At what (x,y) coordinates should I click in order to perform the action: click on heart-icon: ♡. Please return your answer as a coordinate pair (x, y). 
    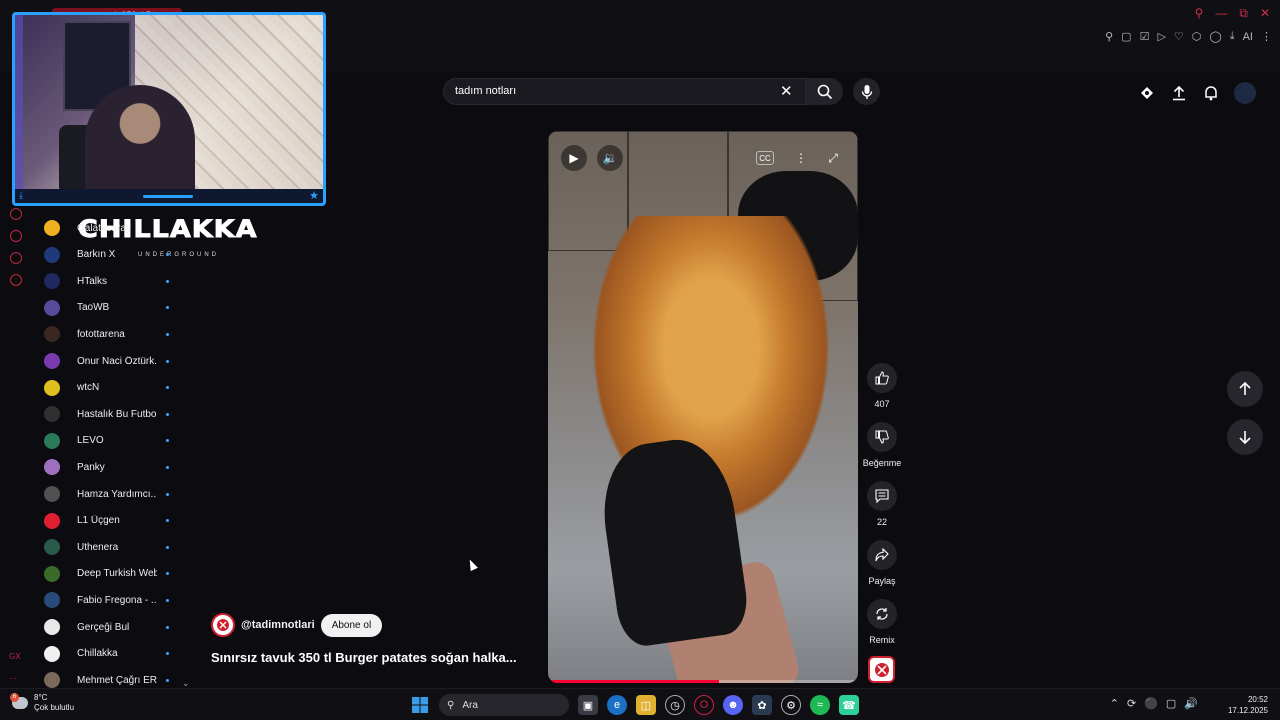
    Looking at the image, I should click on (1179, 36).